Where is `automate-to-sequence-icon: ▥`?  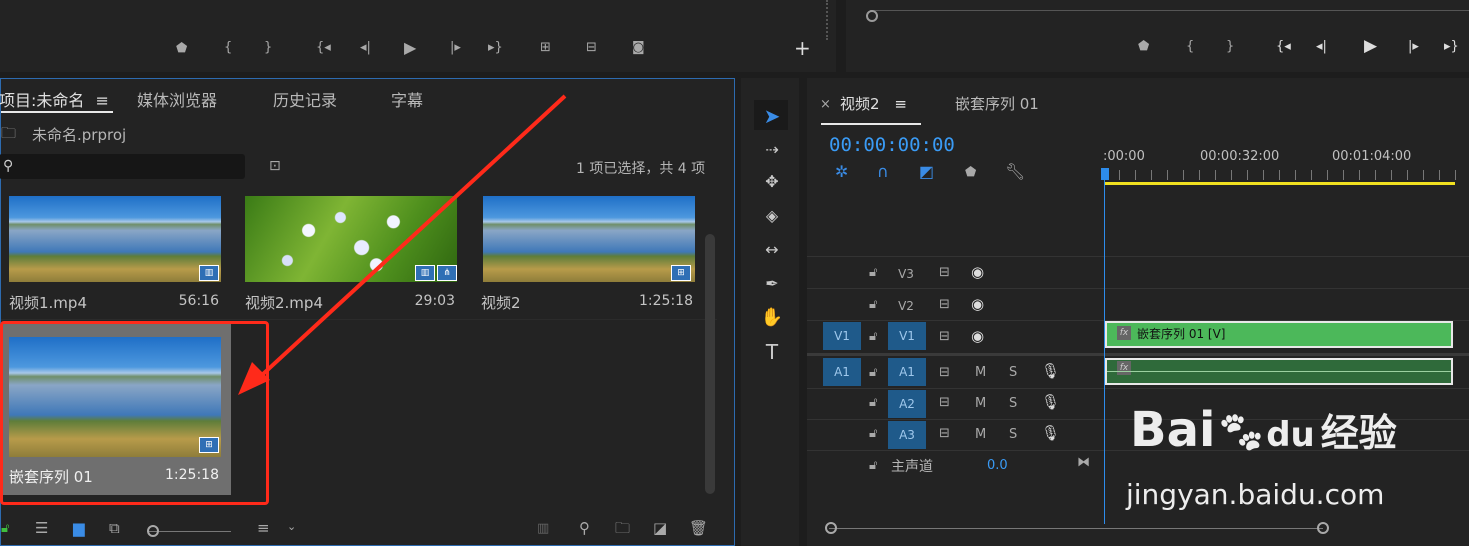 automate-to-sequence-icon: ▥ is located at coordinates (543, 528).